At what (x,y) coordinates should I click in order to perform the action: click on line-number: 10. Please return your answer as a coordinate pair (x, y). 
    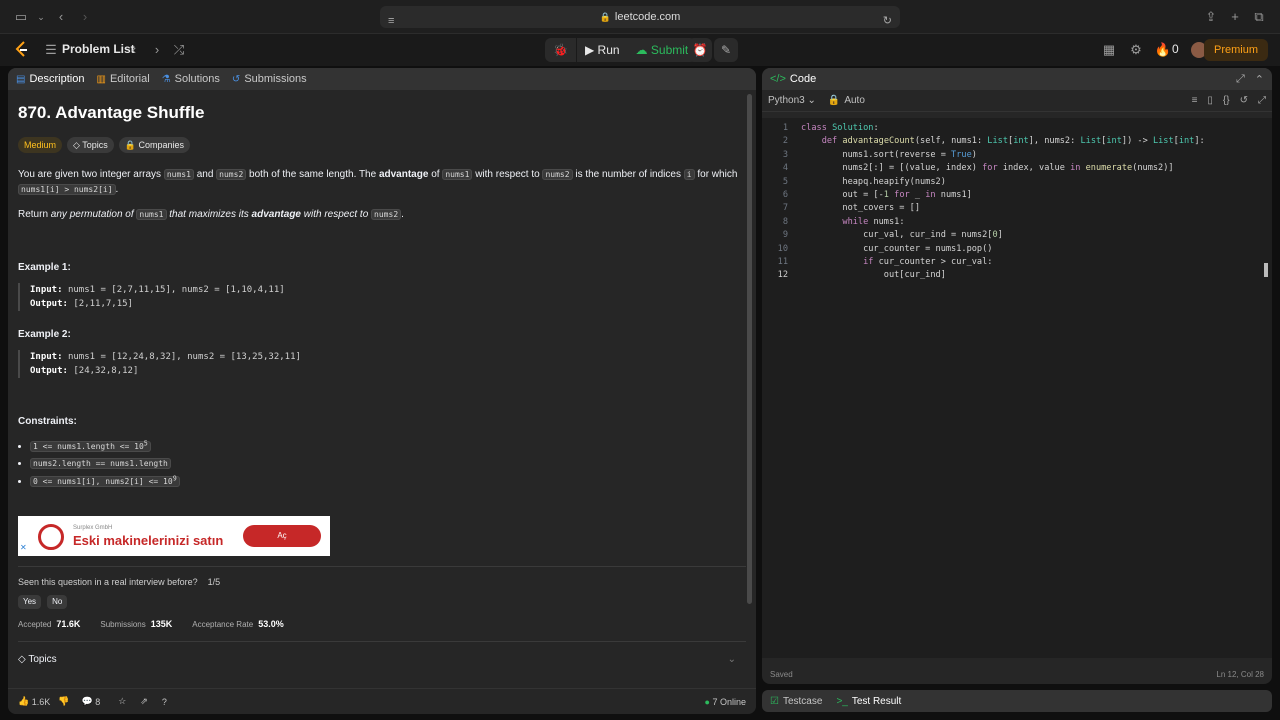
    Looking at the image, I should click on (782, 248).